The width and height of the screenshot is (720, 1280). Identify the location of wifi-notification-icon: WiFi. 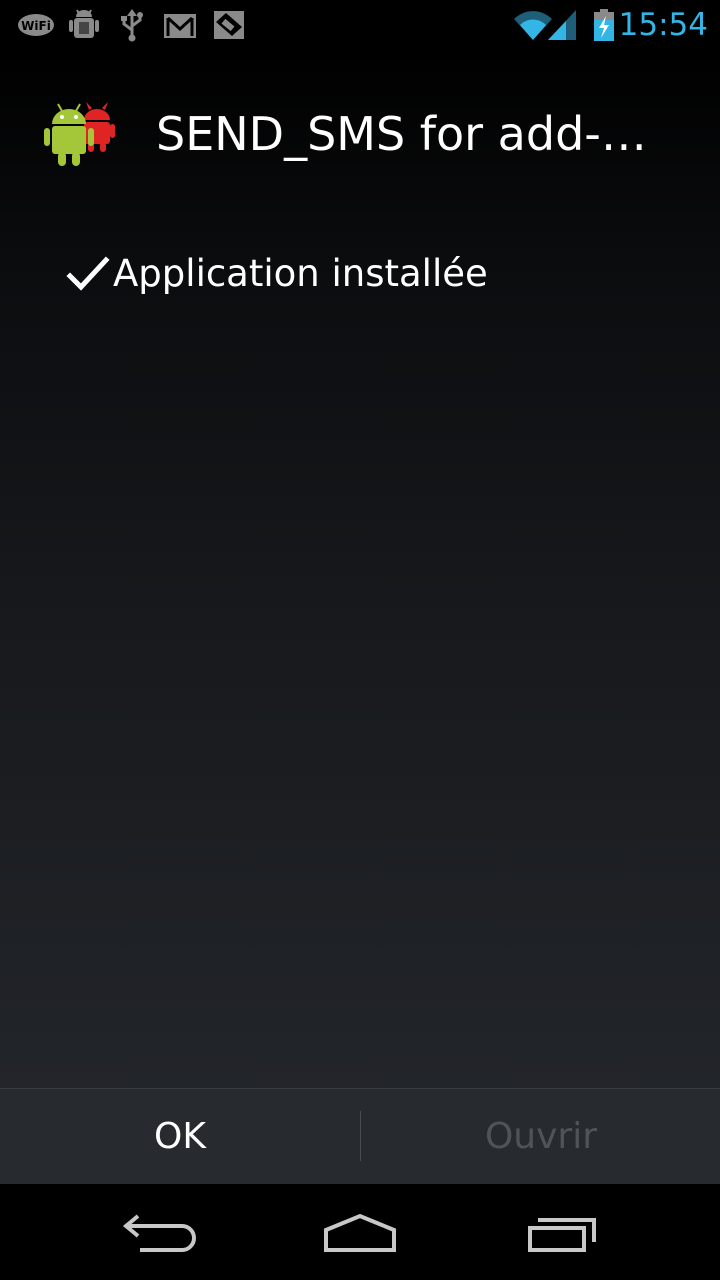
(36, 25).